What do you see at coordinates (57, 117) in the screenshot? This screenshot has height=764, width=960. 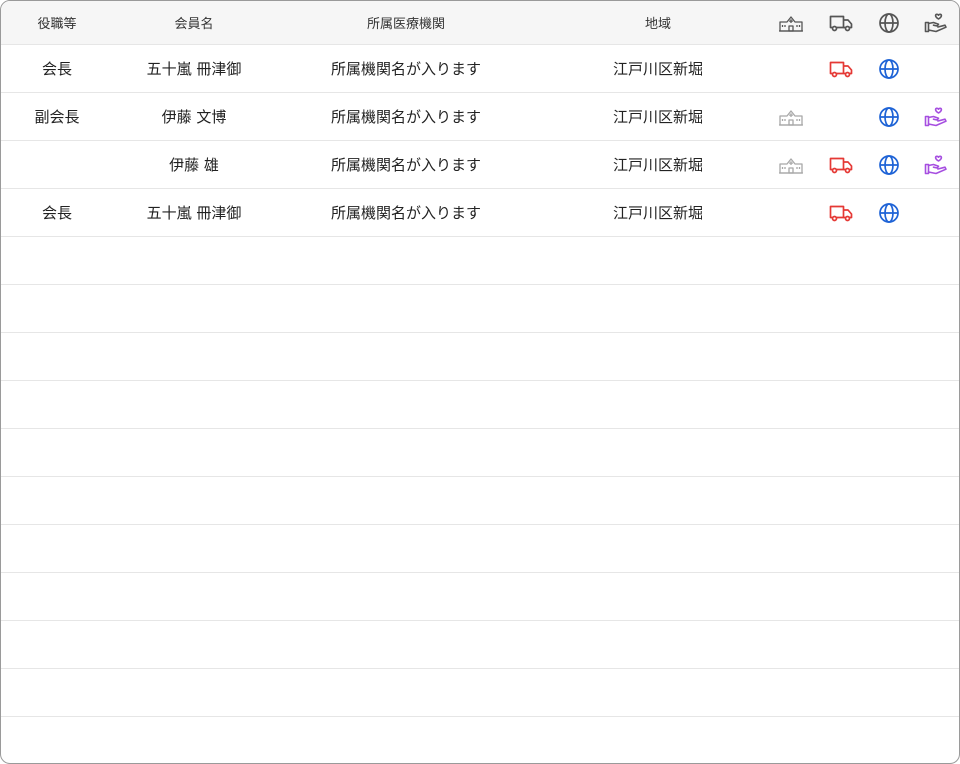 I see `member-title: 副会長` at bounding box center [57, 117].